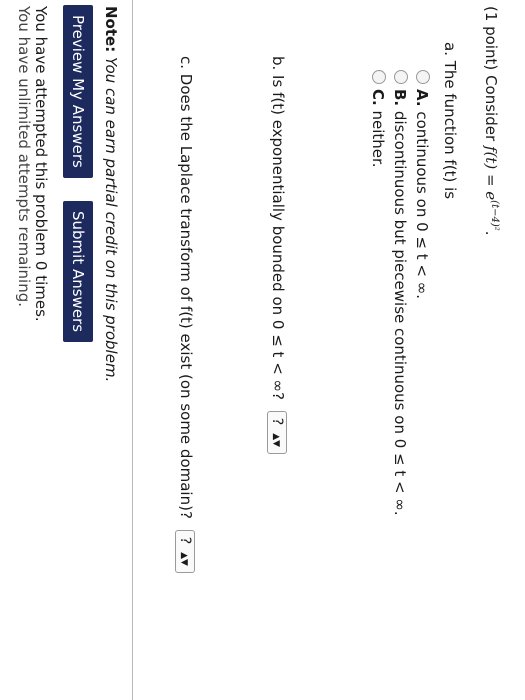 This screenshot has width=525, height=700. I want to click on choice-text: neither., so click(378, 139).